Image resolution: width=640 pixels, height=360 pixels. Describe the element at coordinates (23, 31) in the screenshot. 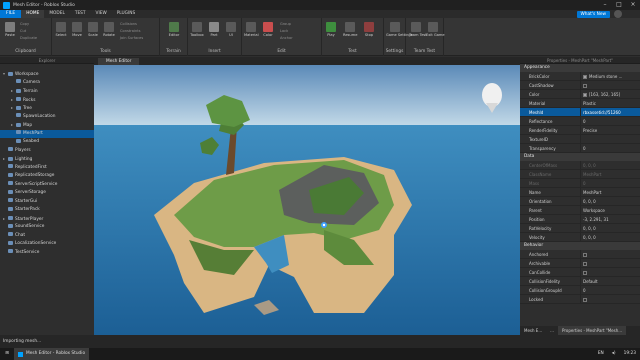

I see `cut-button: Cut` at that location.